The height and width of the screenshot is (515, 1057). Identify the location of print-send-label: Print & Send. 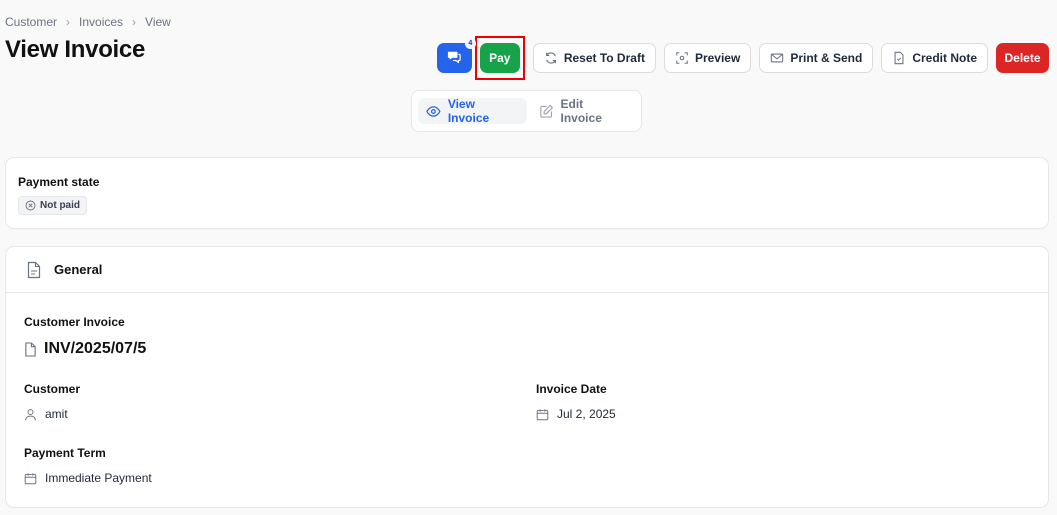
(826, 58).